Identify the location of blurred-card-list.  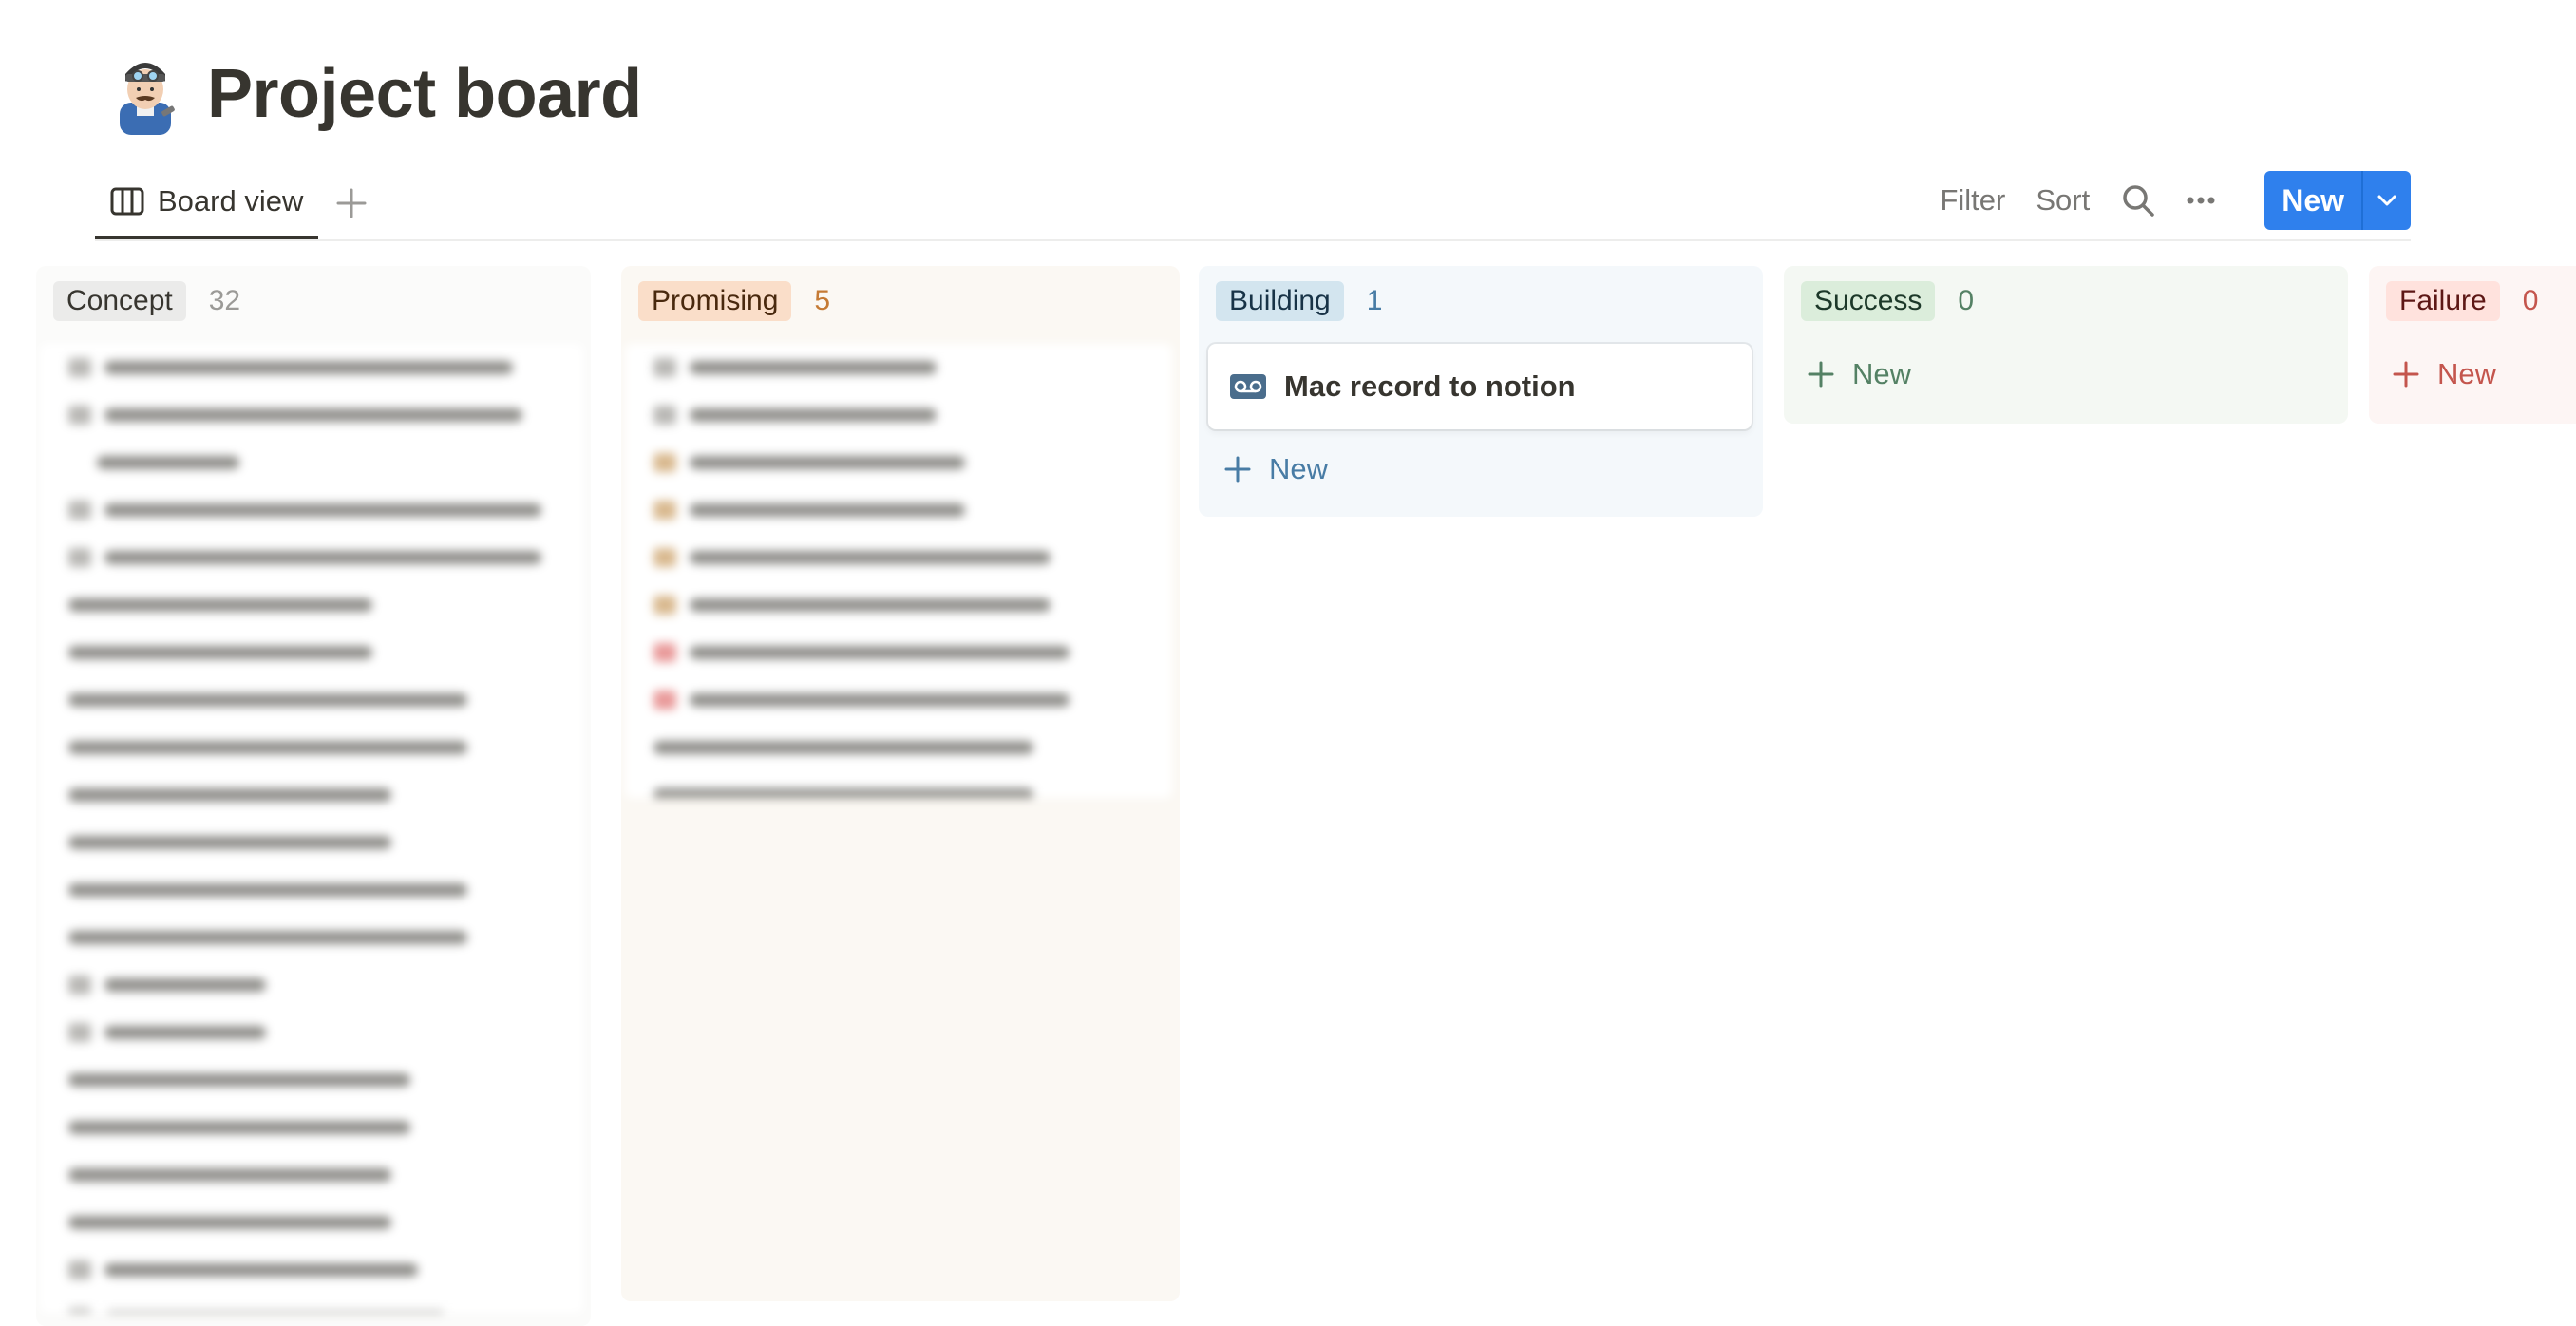
(898, 571).